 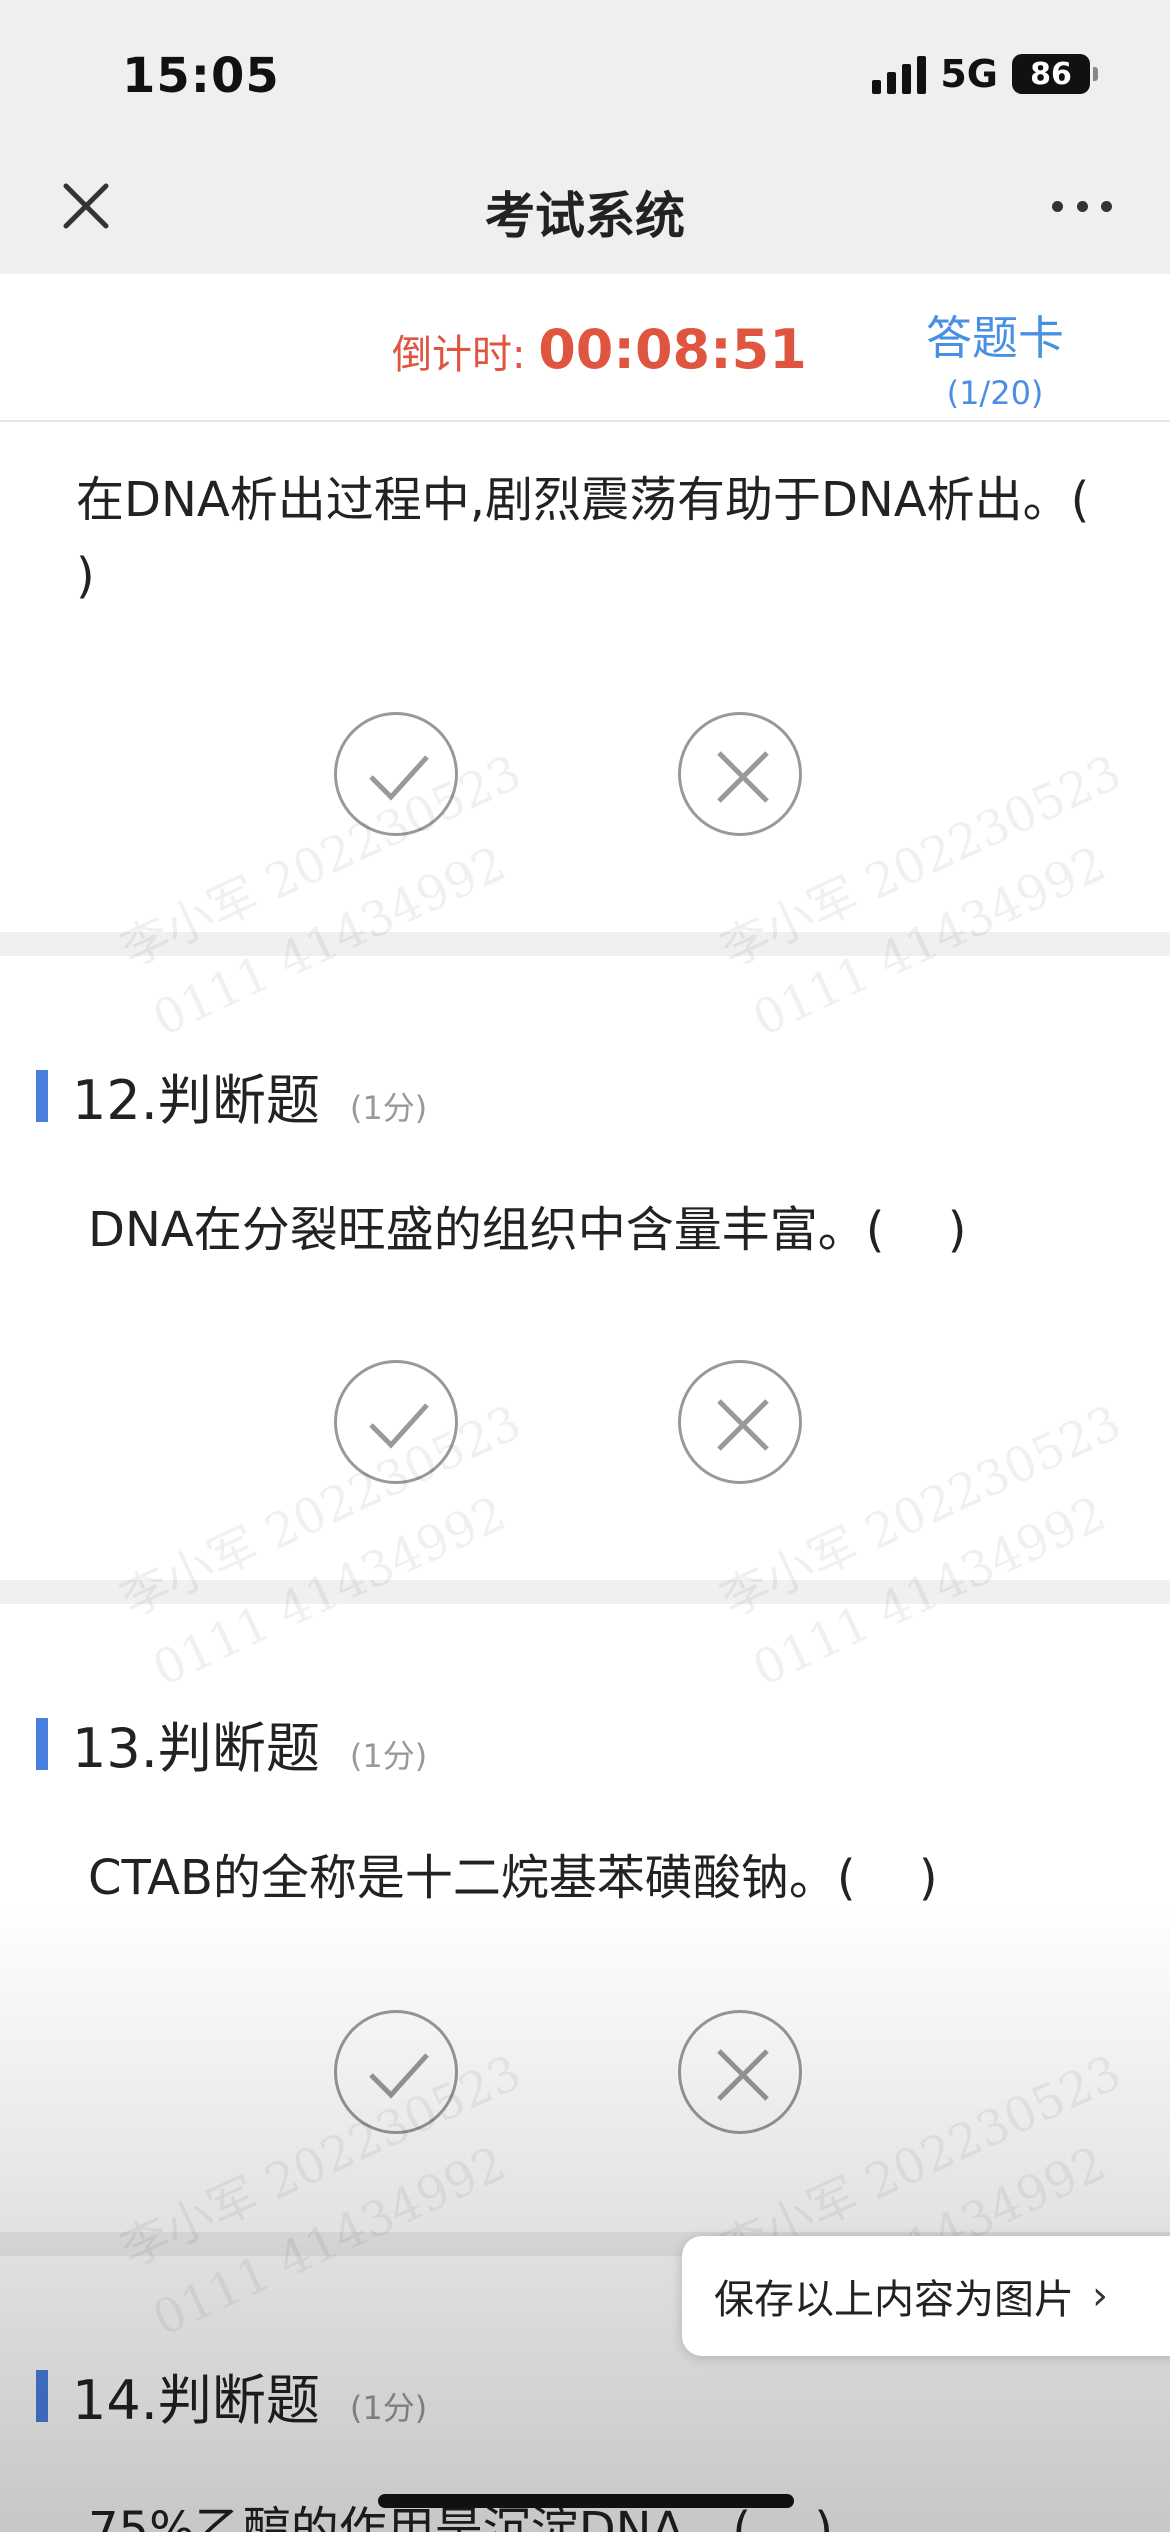 I want to click on status-time: 15:05, so click(x=201, y=76).